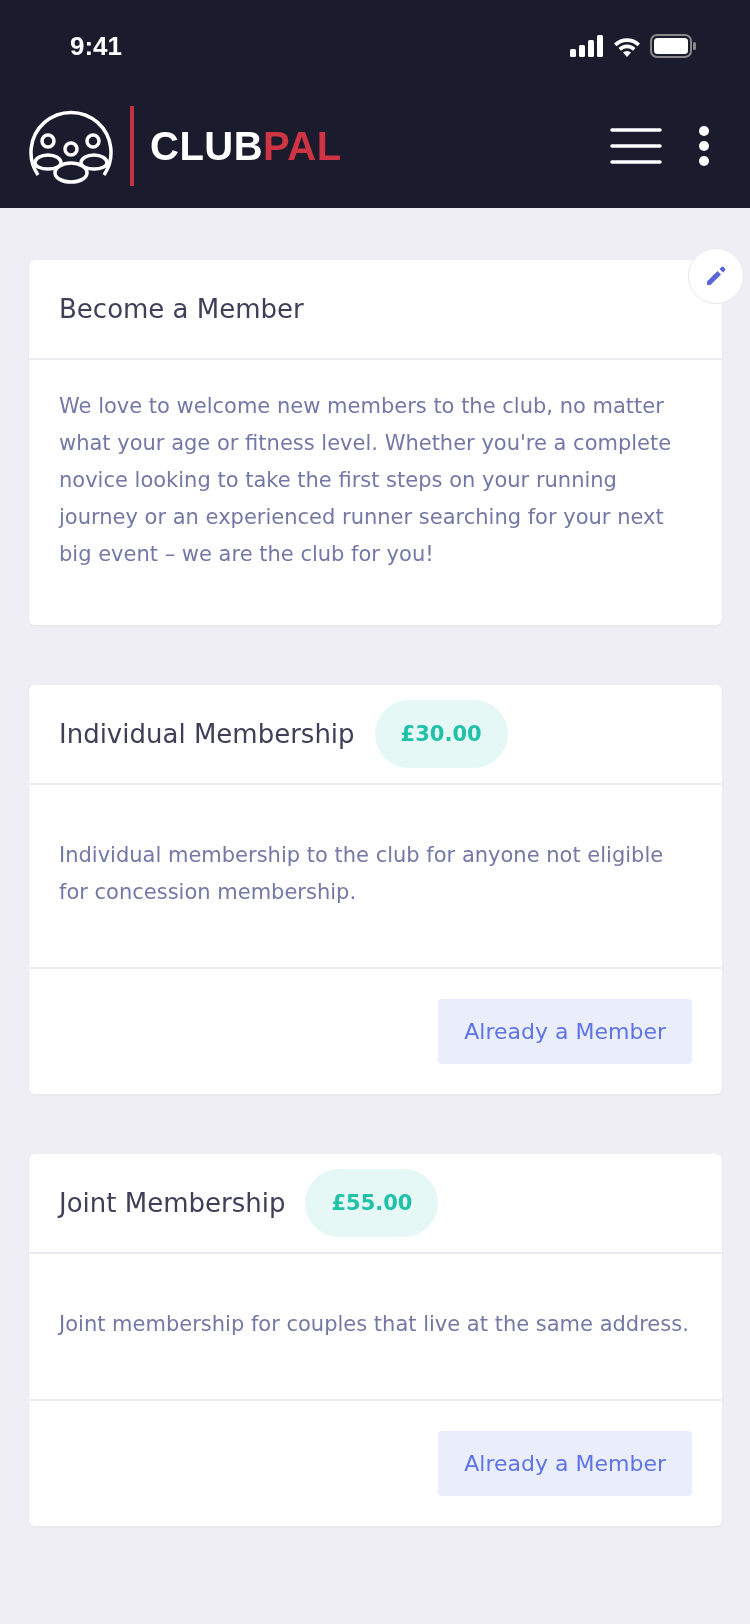  What do you see at coordinates (96, 46) in the screenshot?
I see `status-time: 9:41` at bounding box center [96, 46].